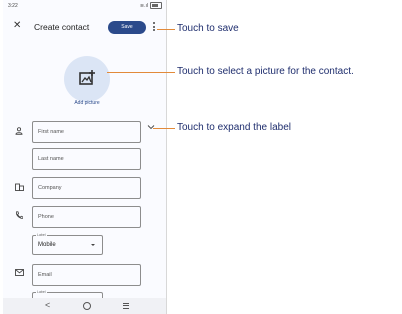 This screenshot has width=402, height=314. Describe the element at coordinates (41, 292) in the screenshot. I see `email-label-caption: Label` at that location.